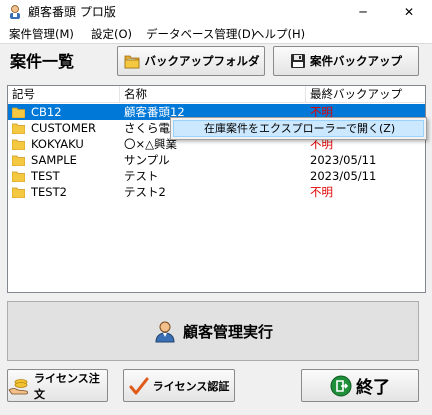 This screenshot has width=432, height=415. I want to click on list-row: TEST2 テスト2 不明, so click(216, 192).